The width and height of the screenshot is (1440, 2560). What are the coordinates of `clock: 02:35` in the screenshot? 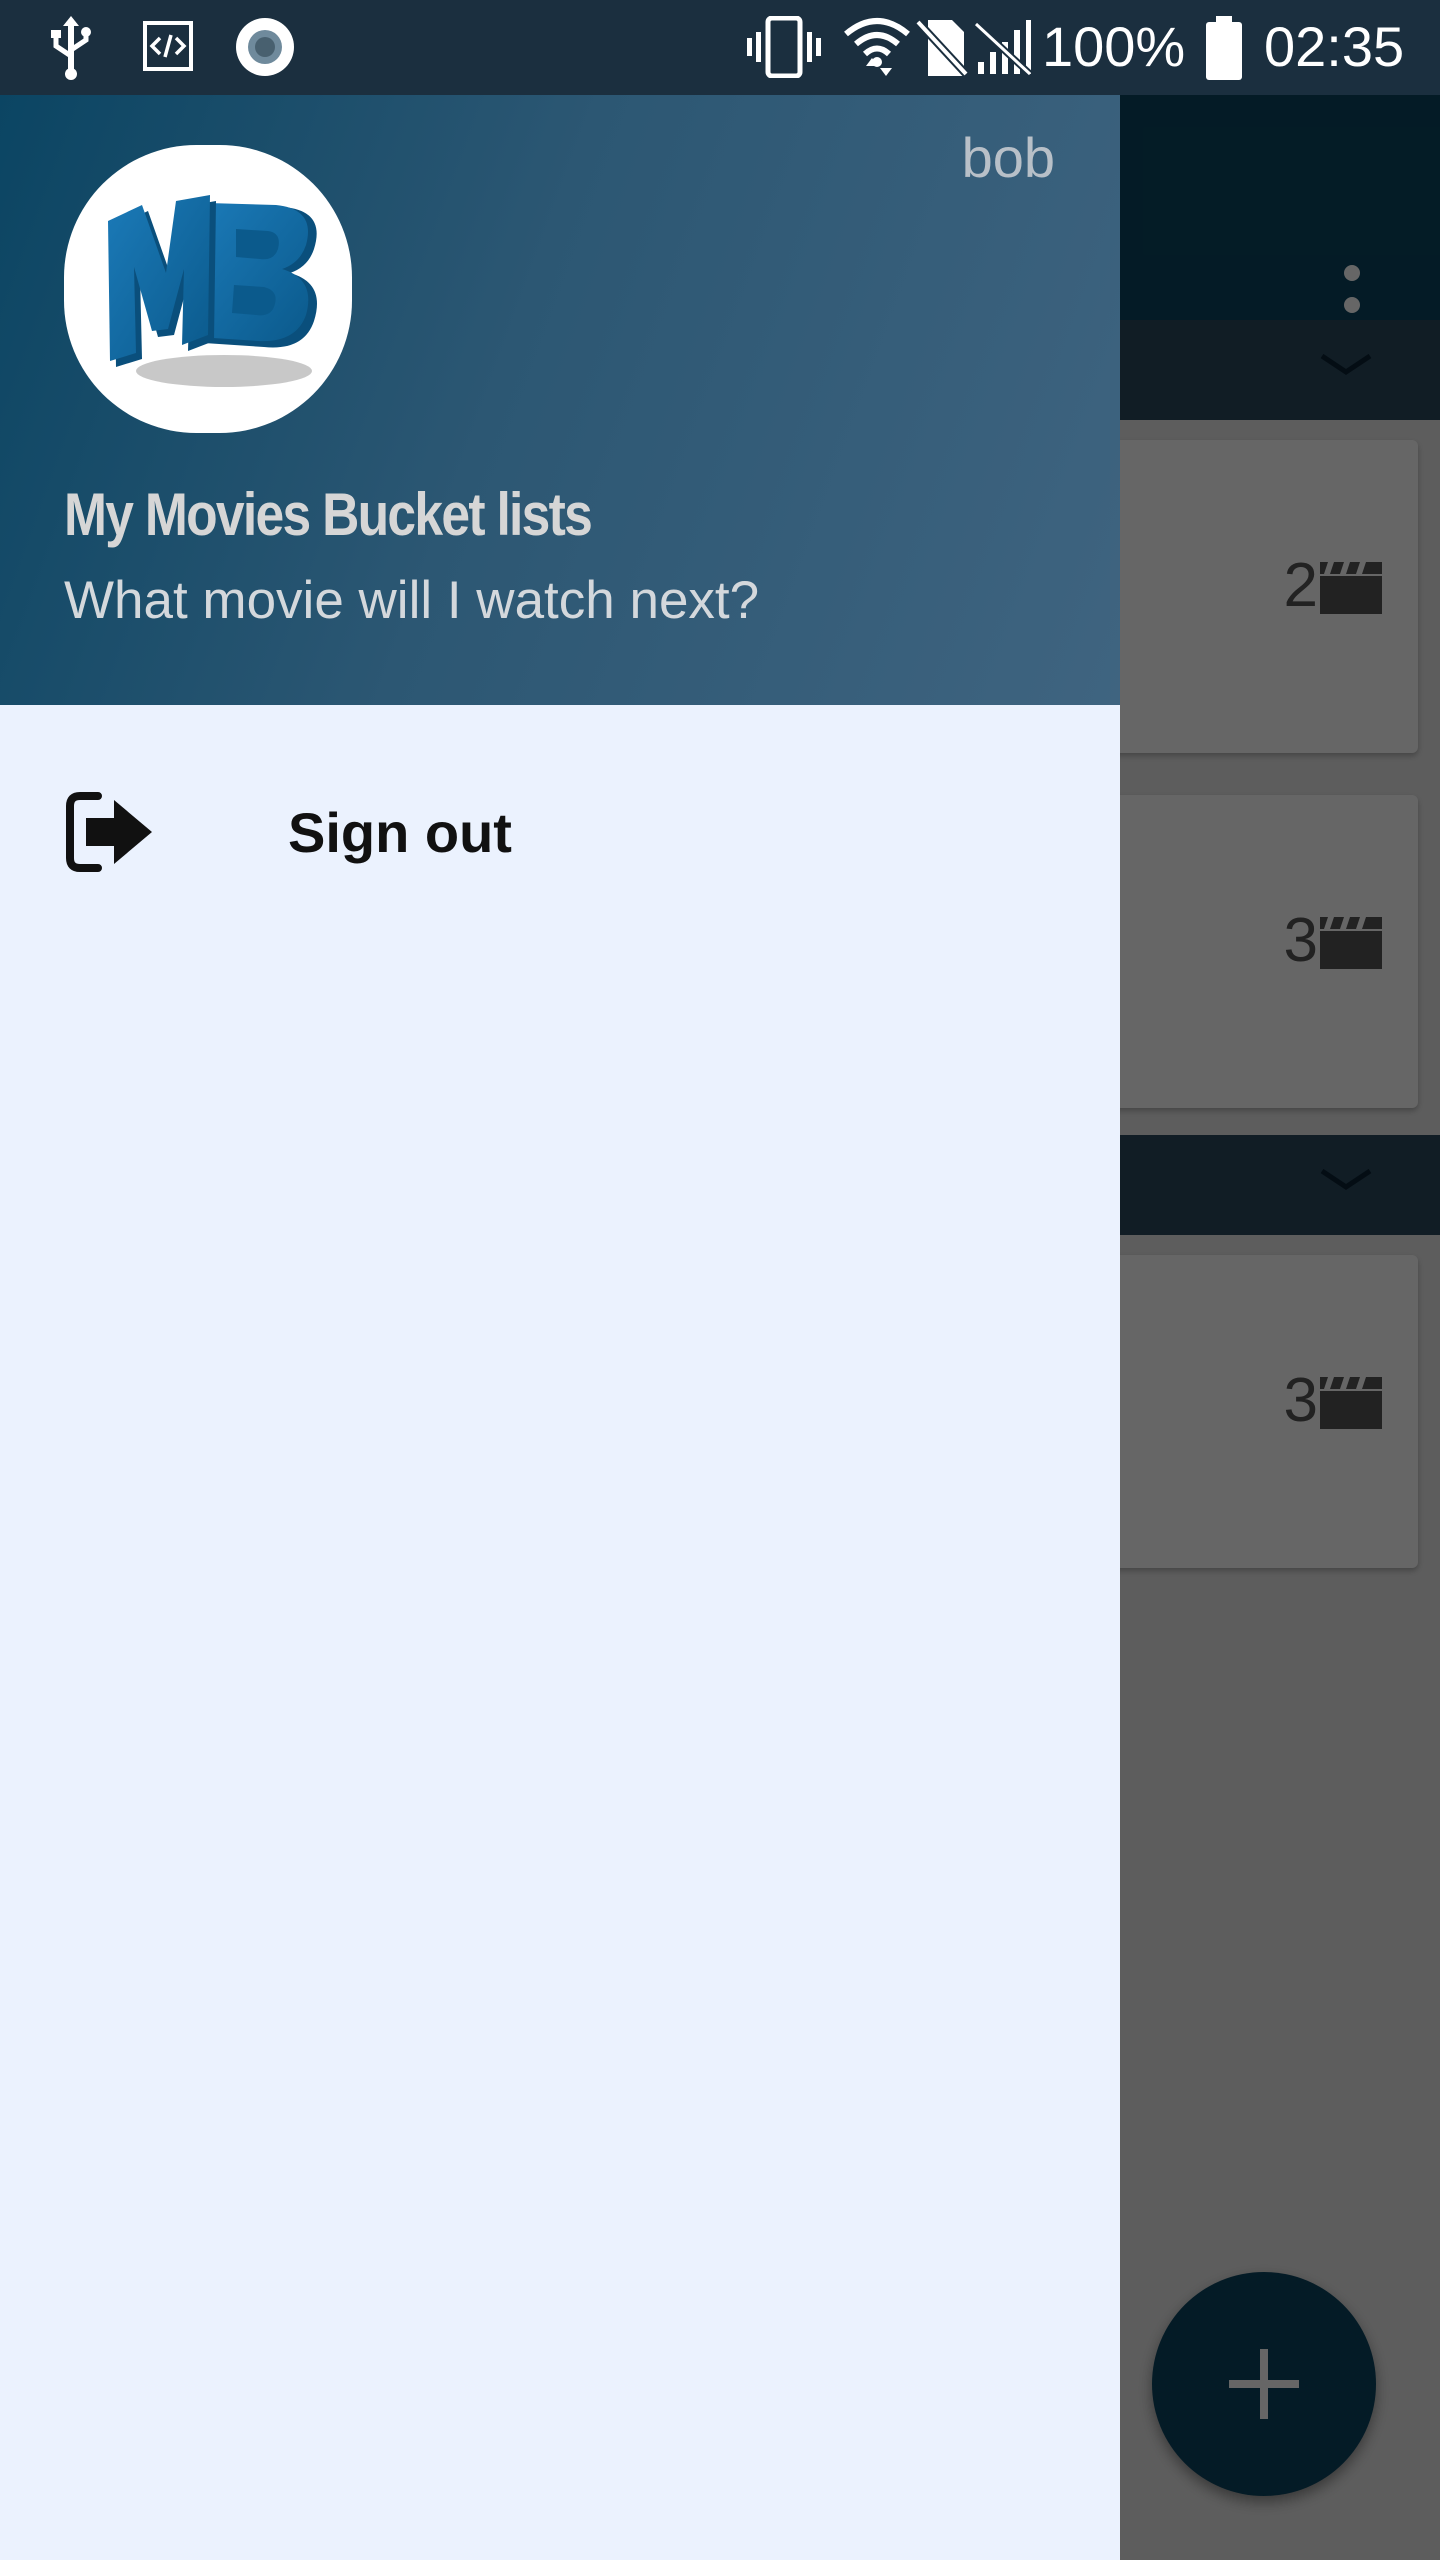 It's located at (1334, 46).